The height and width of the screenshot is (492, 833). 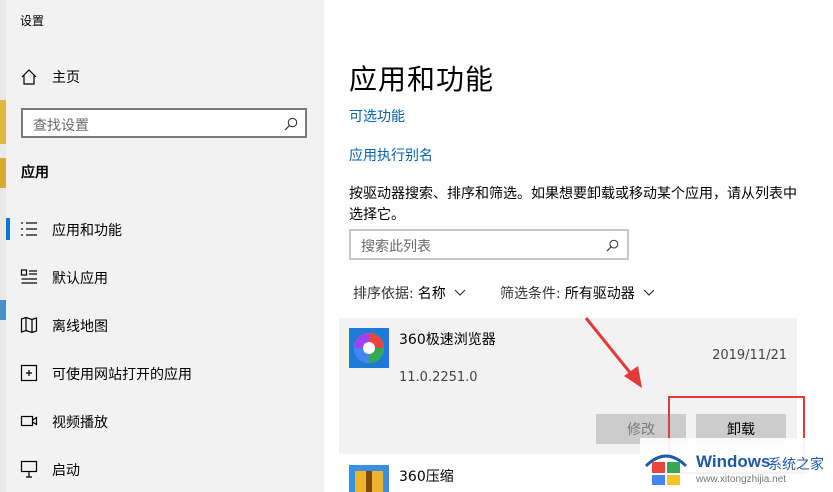 I want to click on sidebar-item-offline-maps: 离线地图, so click(x=165, y=325).